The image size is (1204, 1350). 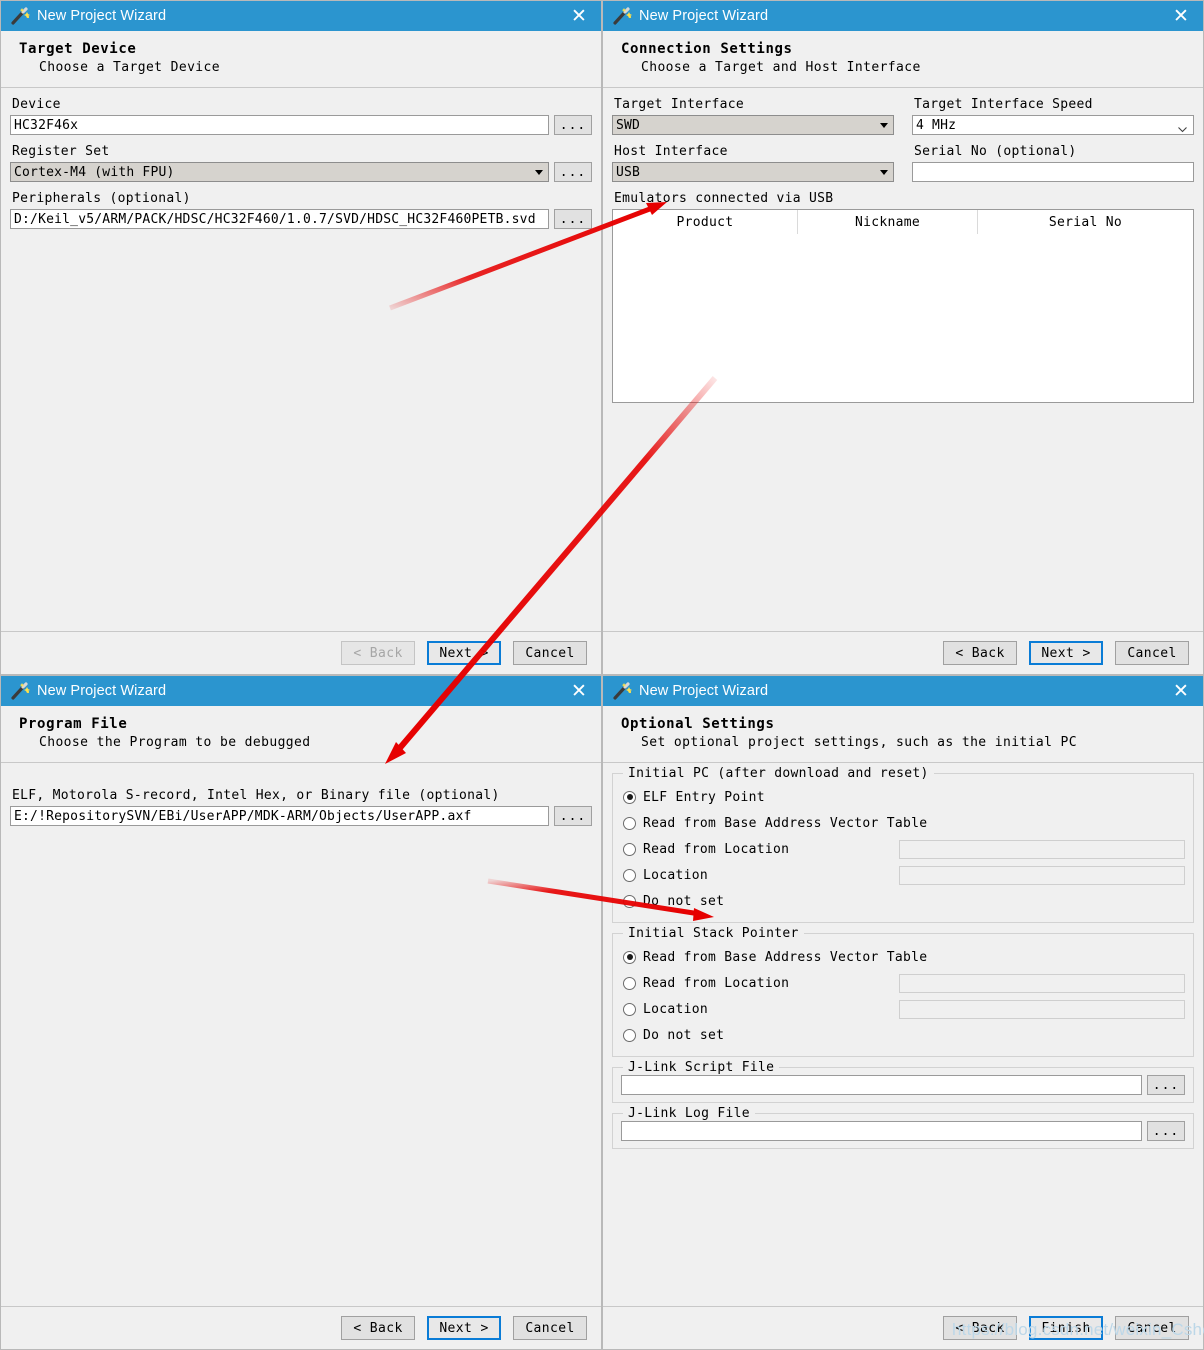 I want to click on host-interface-dropdown: USB, so click(x=753, y=172).